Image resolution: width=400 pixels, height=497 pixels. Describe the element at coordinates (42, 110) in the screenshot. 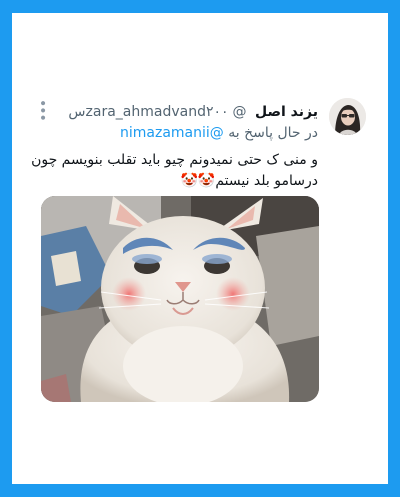

I see `more-options-icon: •••` at that location.